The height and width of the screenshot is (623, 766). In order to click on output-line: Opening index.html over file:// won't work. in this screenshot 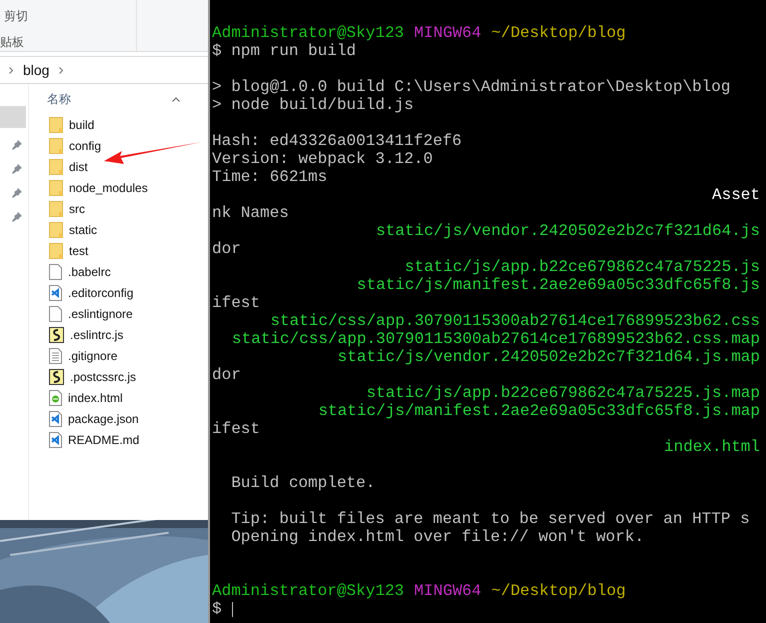, I will do `click(437, 537)`.